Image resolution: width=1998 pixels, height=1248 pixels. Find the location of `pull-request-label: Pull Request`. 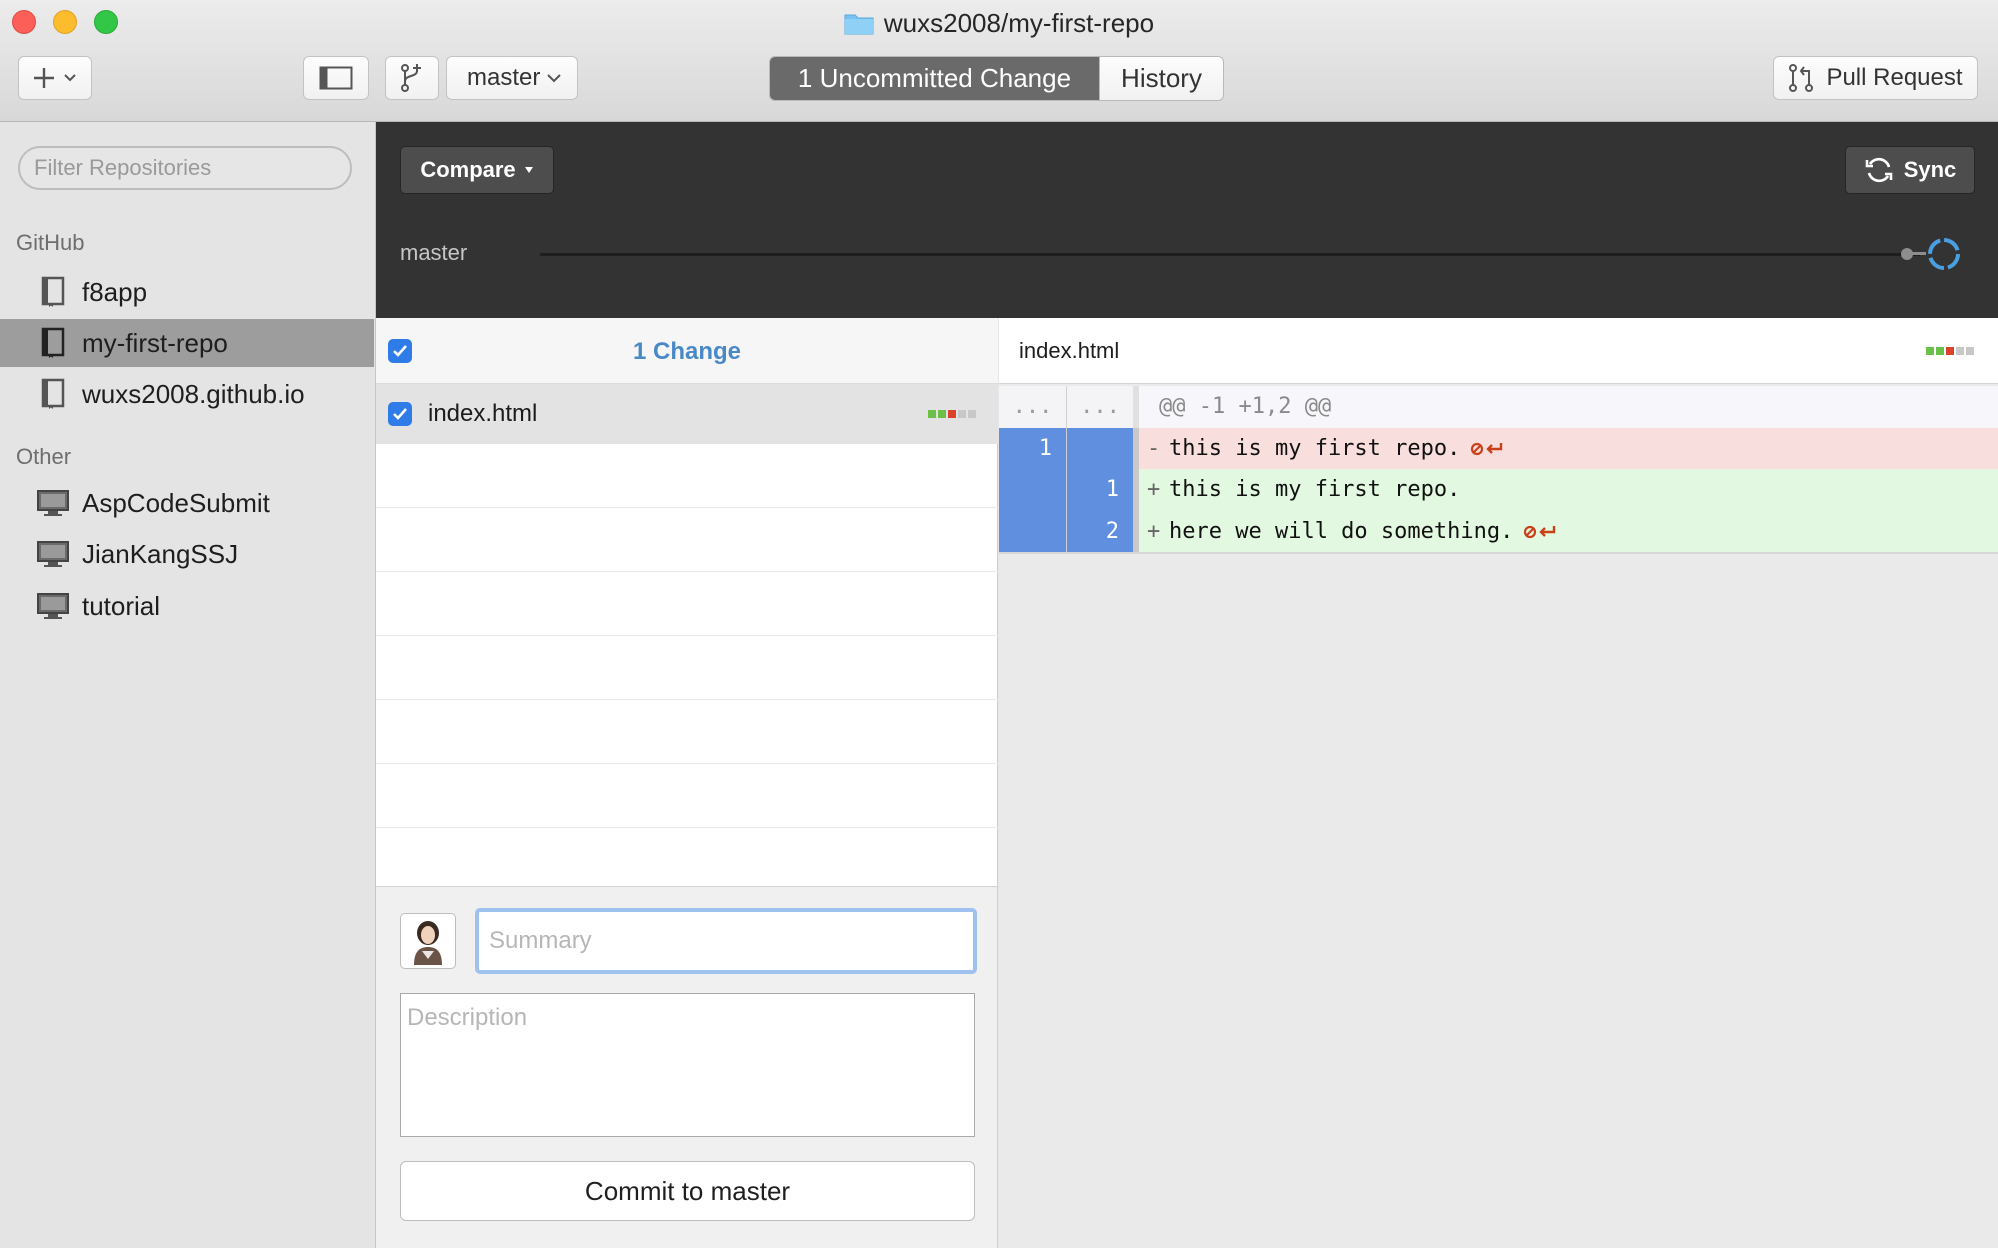

pull-request-label: Pull Request is located at coordinates (1894, 77).